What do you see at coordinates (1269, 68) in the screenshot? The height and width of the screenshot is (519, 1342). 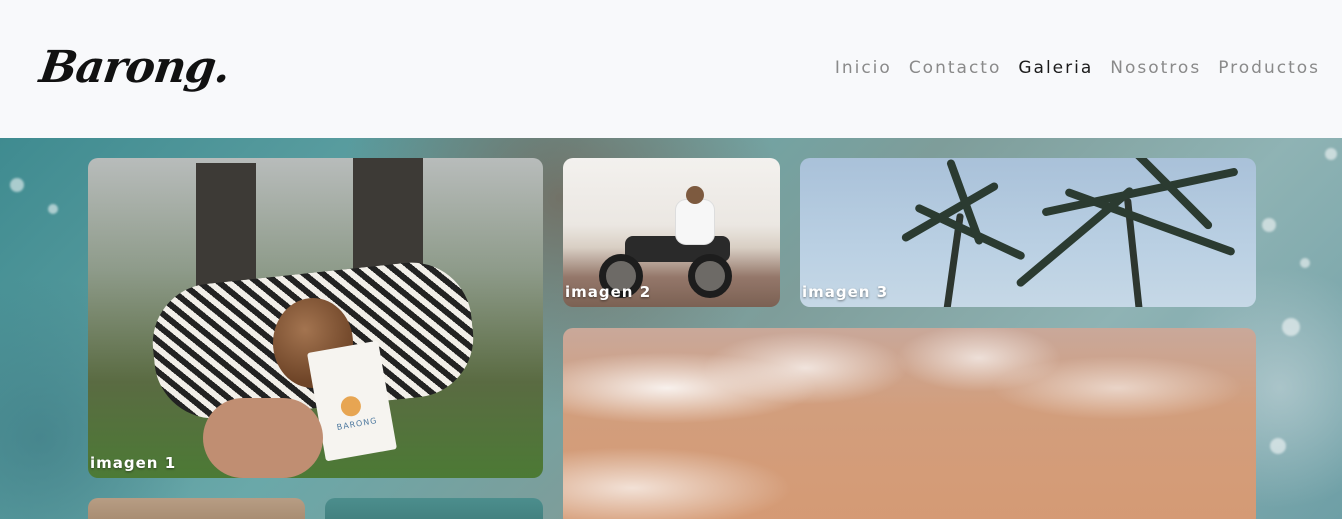 I see `nav-link-productos: Productos` at bounding box center [1269, 68].